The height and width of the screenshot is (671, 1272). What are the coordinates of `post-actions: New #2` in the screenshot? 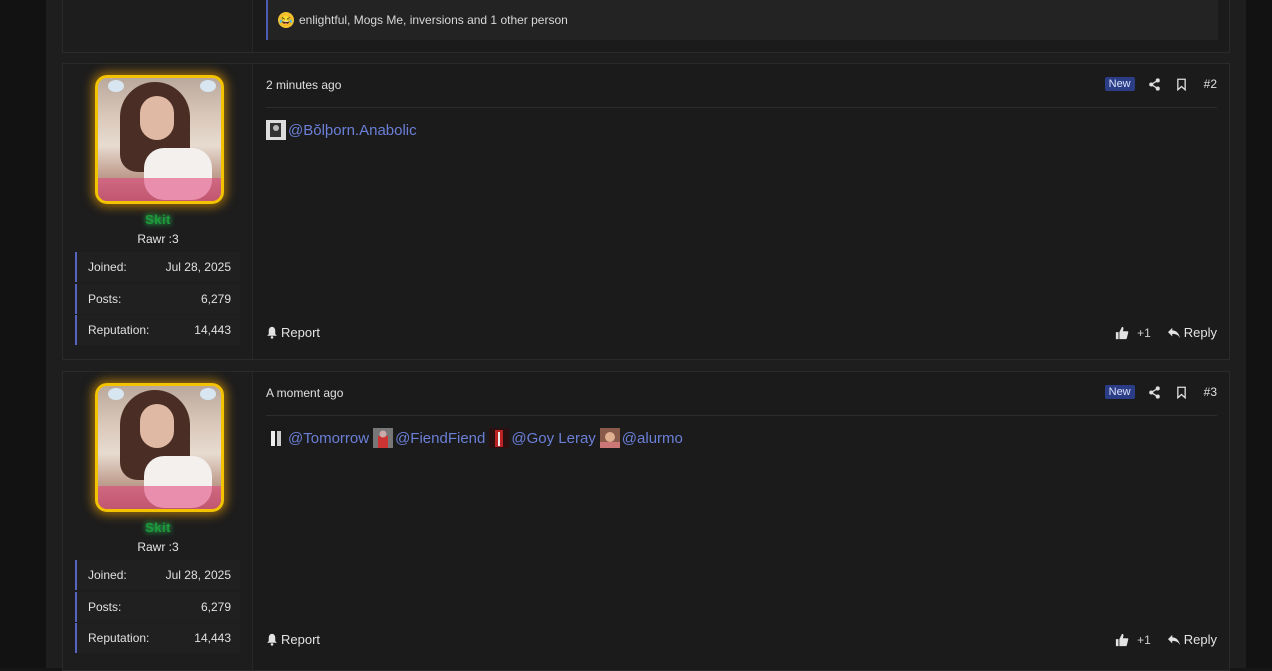 It's located at (1160, 84).